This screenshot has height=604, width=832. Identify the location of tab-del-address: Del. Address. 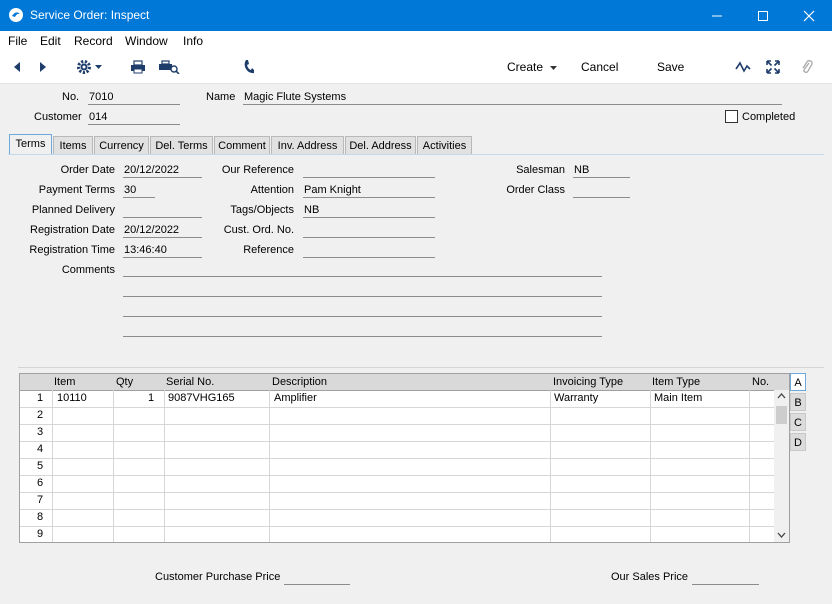
(380, 145).